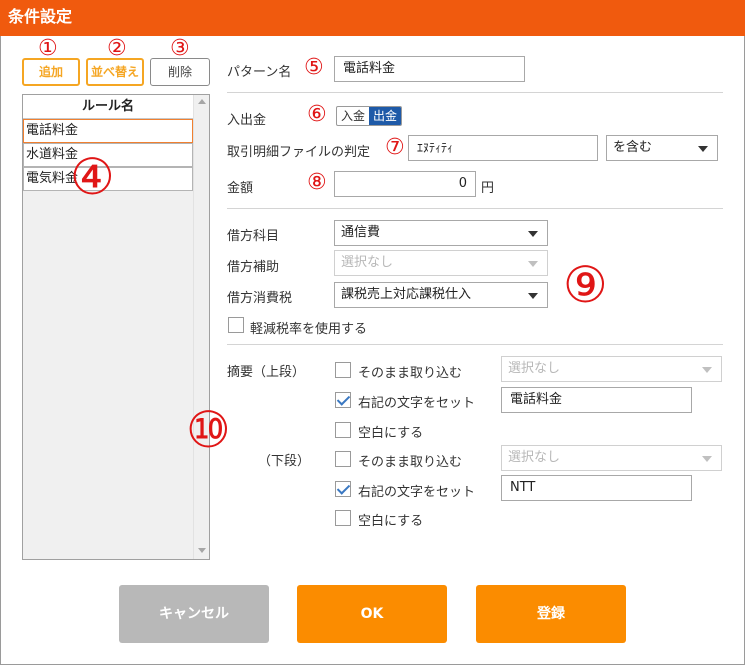  Describe the element at coordinates (410, 462) in the screenshot. I see `lower-import-label: そのまま取り込む` at that location.